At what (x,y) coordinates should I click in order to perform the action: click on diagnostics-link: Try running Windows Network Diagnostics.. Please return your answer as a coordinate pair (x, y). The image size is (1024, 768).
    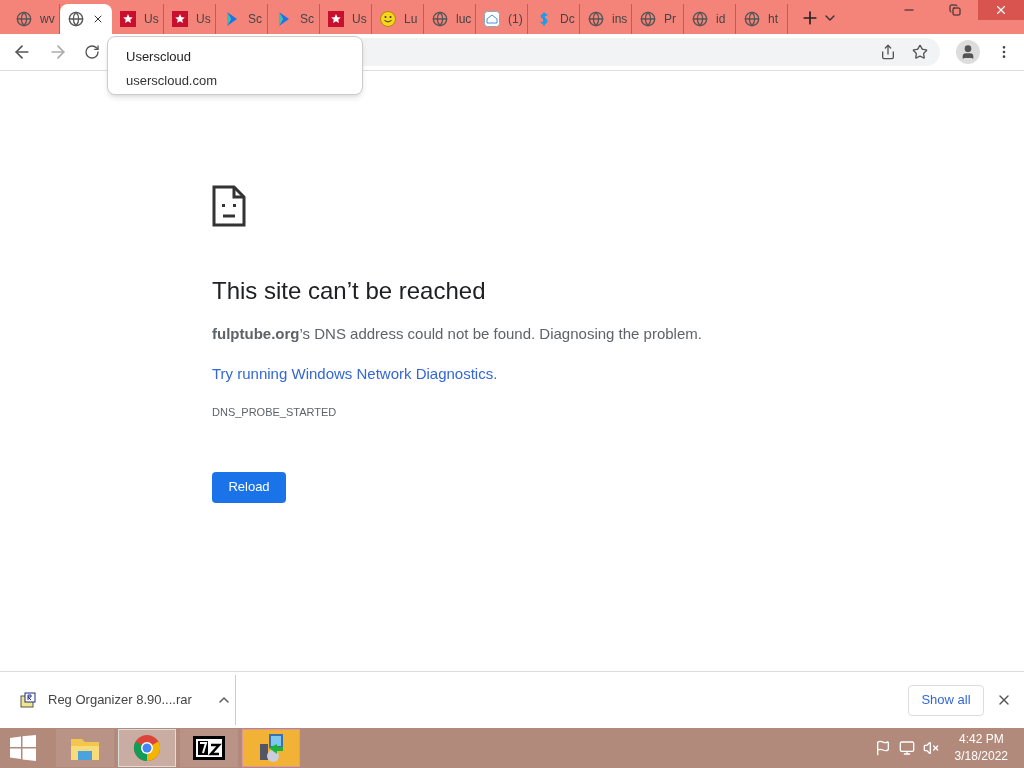
    Looking at the image, I should click on (355, 373).